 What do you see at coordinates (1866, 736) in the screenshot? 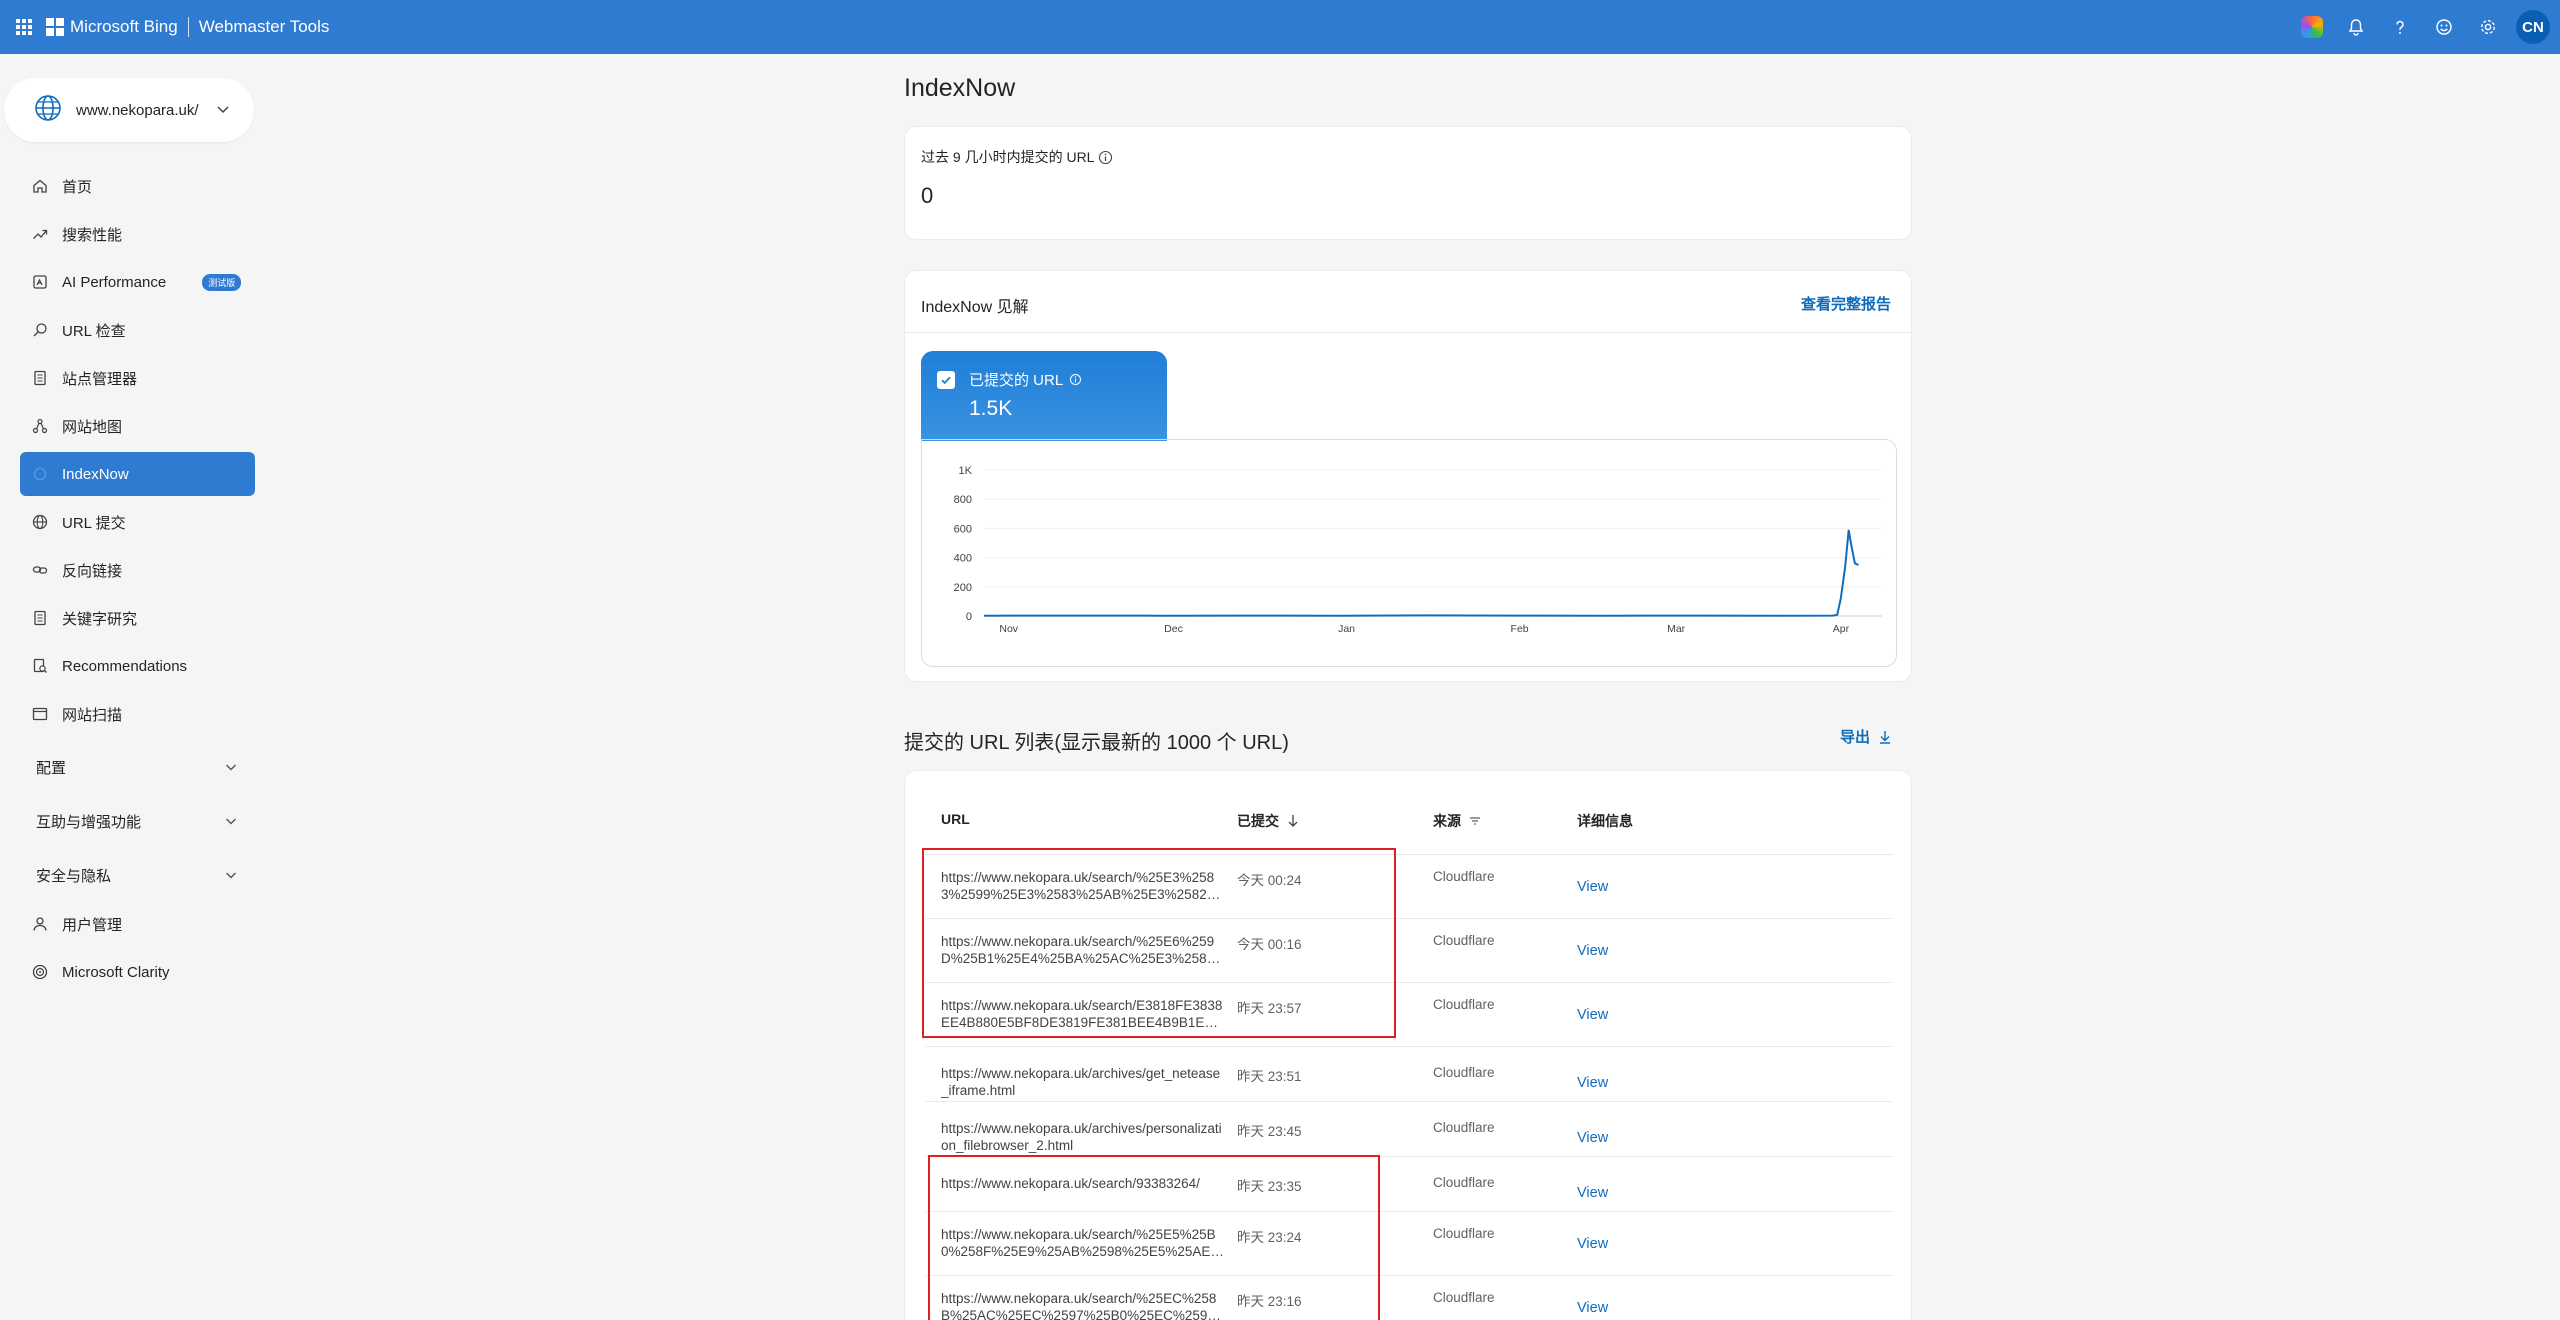
I see `export-button: 导出` at bounding box center [1866, 736].